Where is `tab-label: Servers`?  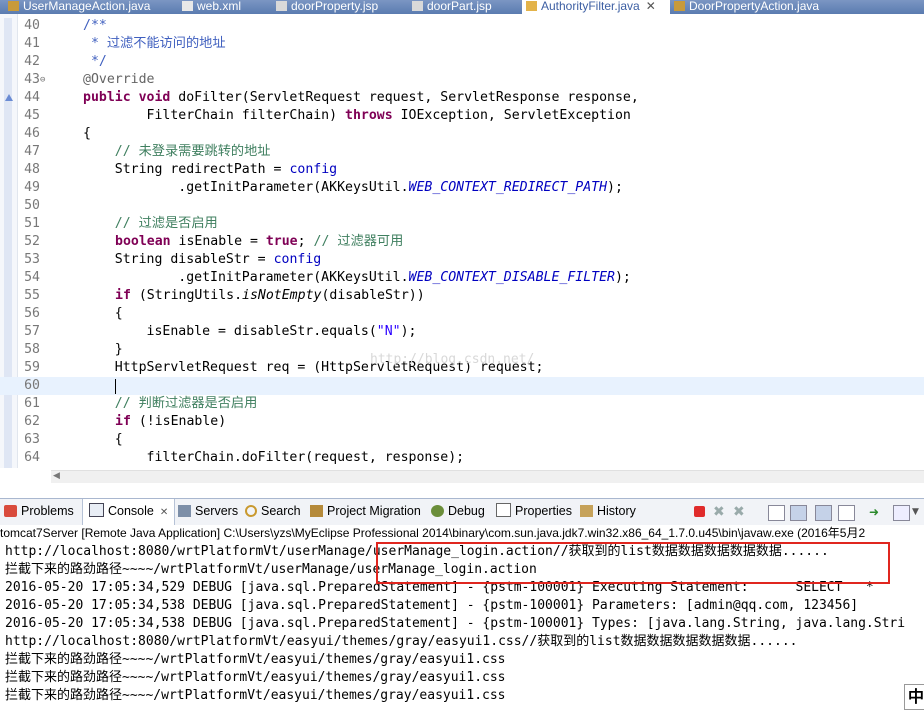
tab-label: Servers is located at coordinates (217, 511).